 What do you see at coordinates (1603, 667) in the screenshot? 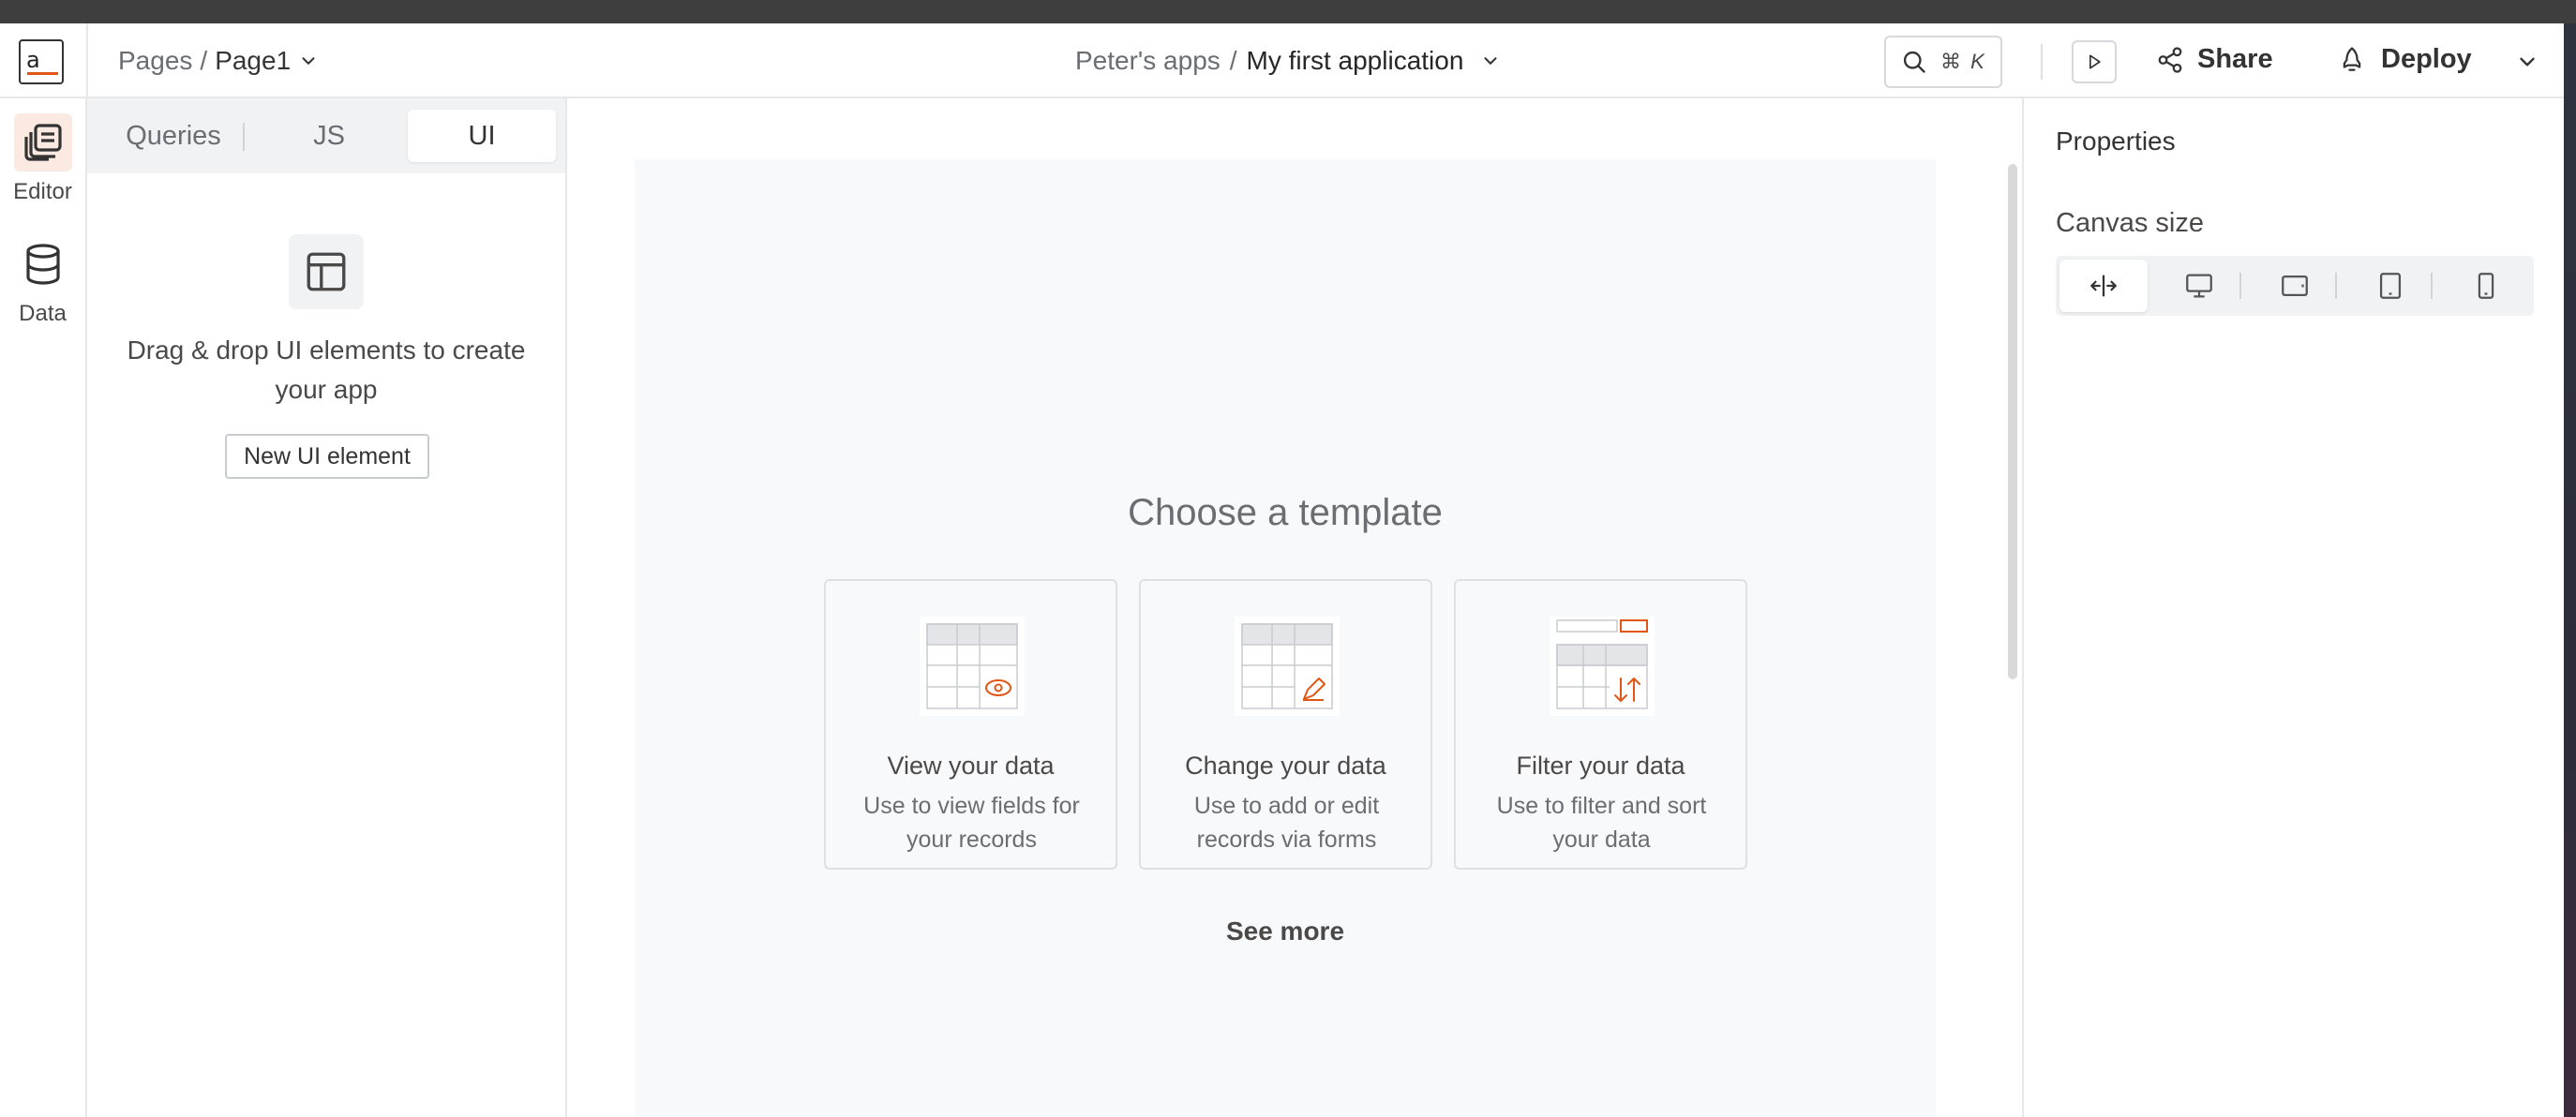
I see `table-filter-icon` at bounding box center [1603, 667].